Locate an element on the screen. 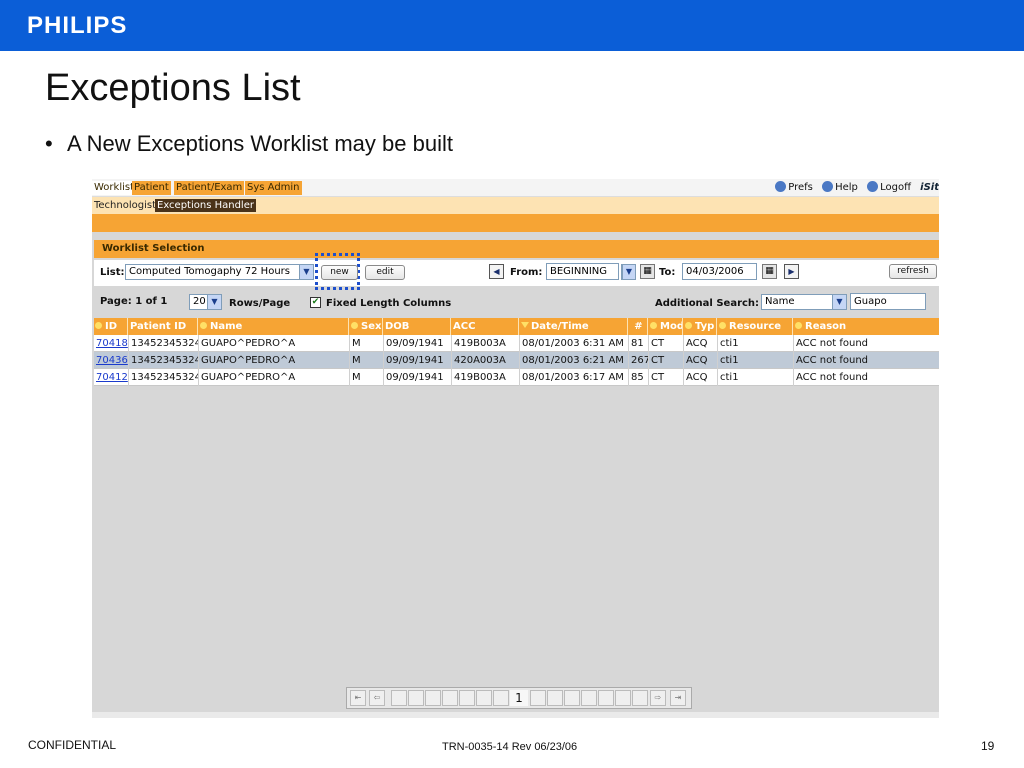 This screenshot has width=1024, height=768. col-sex: Sex is located at coordinates (366, 326).